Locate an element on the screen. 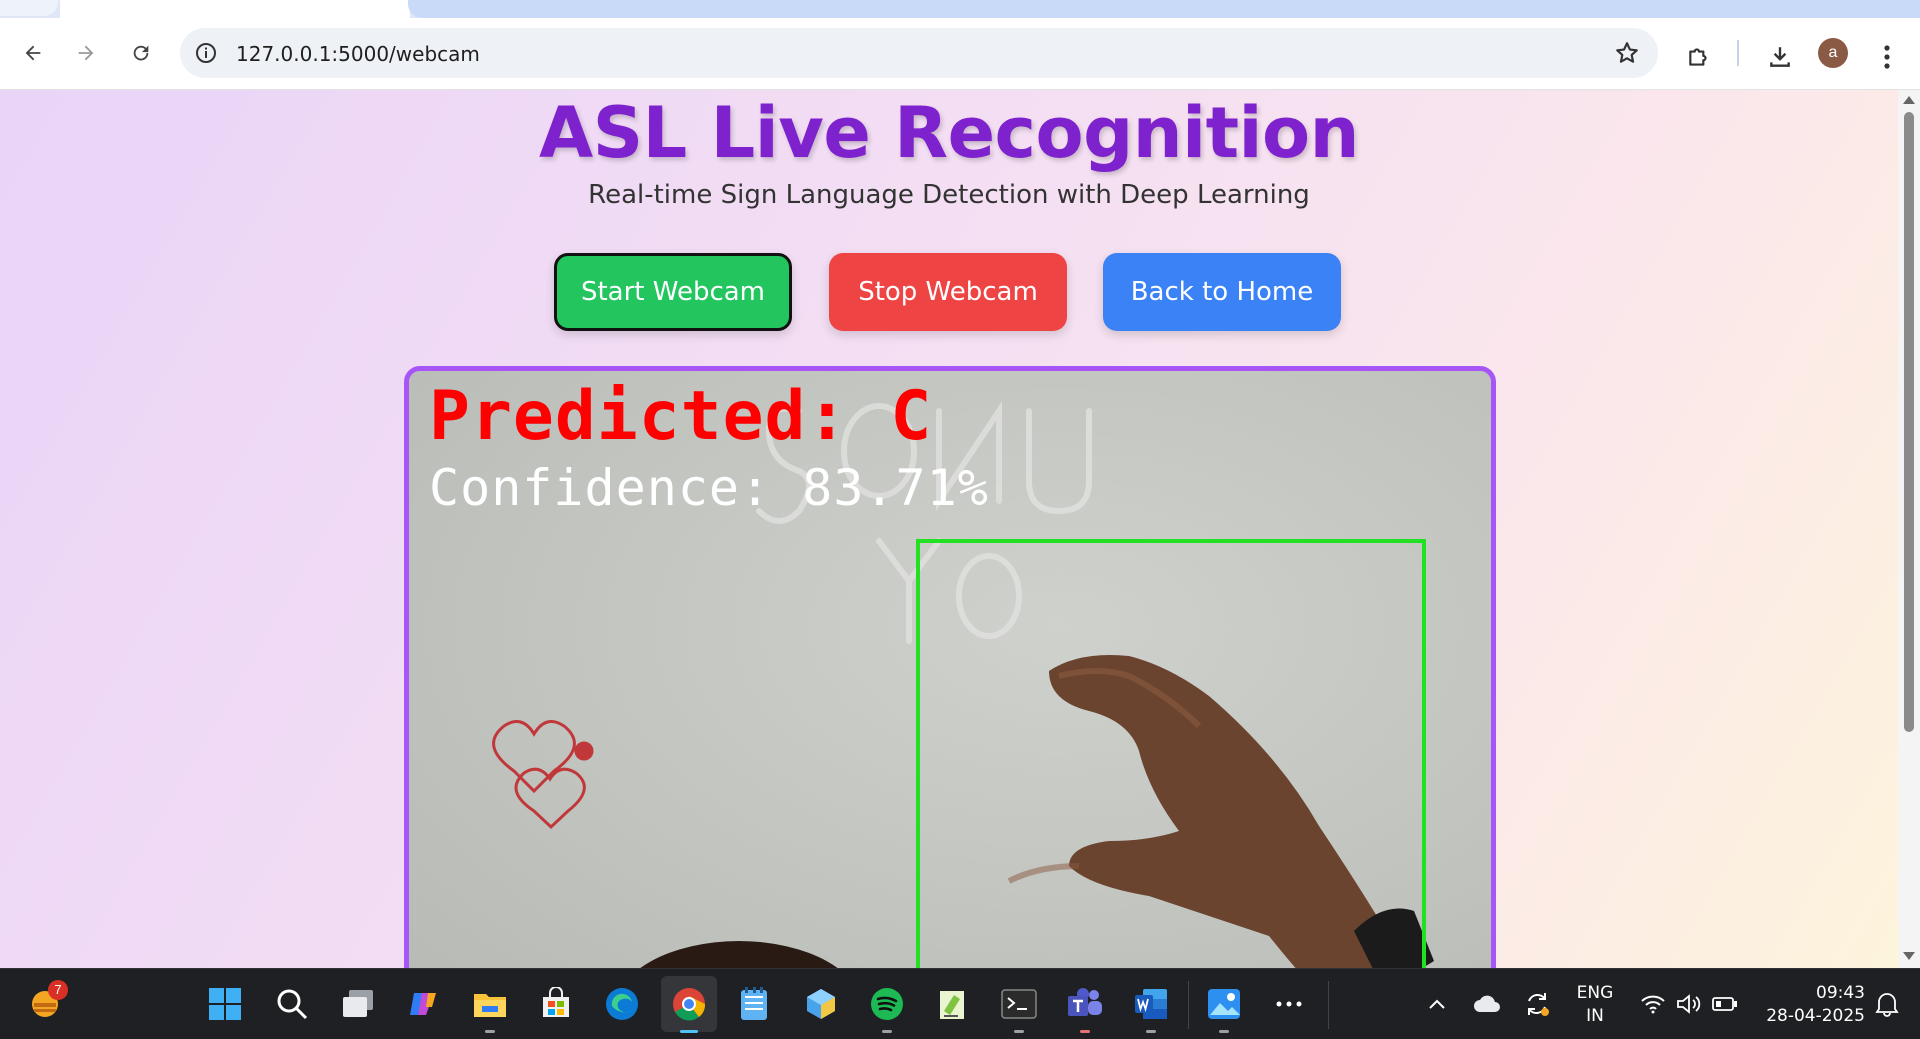  scroll-up-arrow-icon is located at coordinates (1909, 100).